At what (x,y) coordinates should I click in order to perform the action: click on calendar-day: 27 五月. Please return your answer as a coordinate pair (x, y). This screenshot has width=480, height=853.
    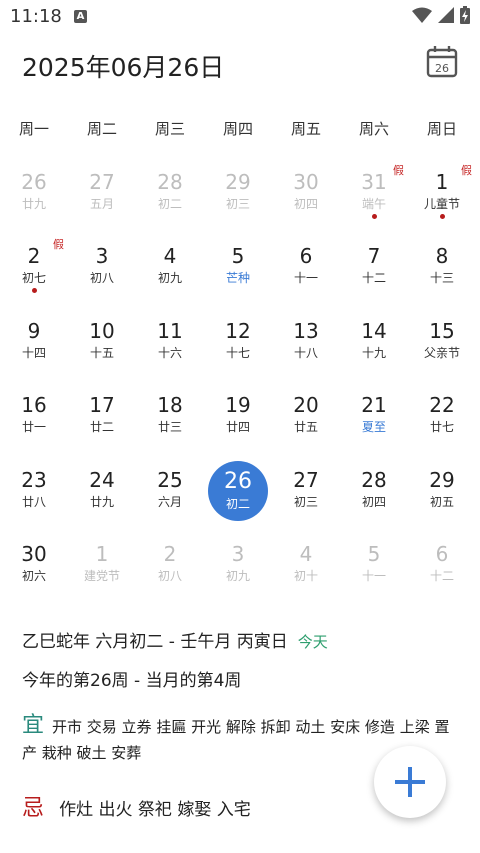
    Looking at the image, I should click on (102, 203).